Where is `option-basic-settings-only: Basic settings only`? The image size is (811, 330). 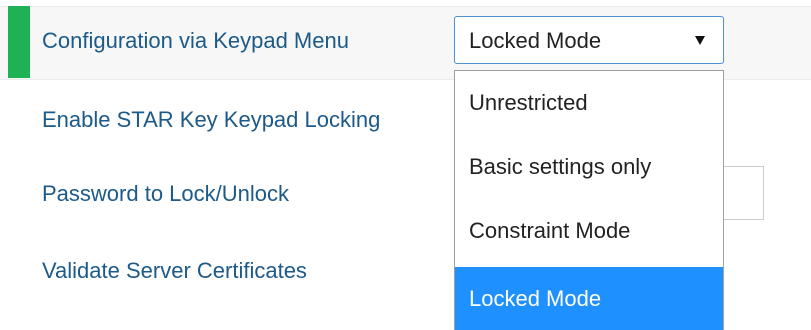
option-basic-settings-only: Basic settings only is located at coordinates (589, 167).